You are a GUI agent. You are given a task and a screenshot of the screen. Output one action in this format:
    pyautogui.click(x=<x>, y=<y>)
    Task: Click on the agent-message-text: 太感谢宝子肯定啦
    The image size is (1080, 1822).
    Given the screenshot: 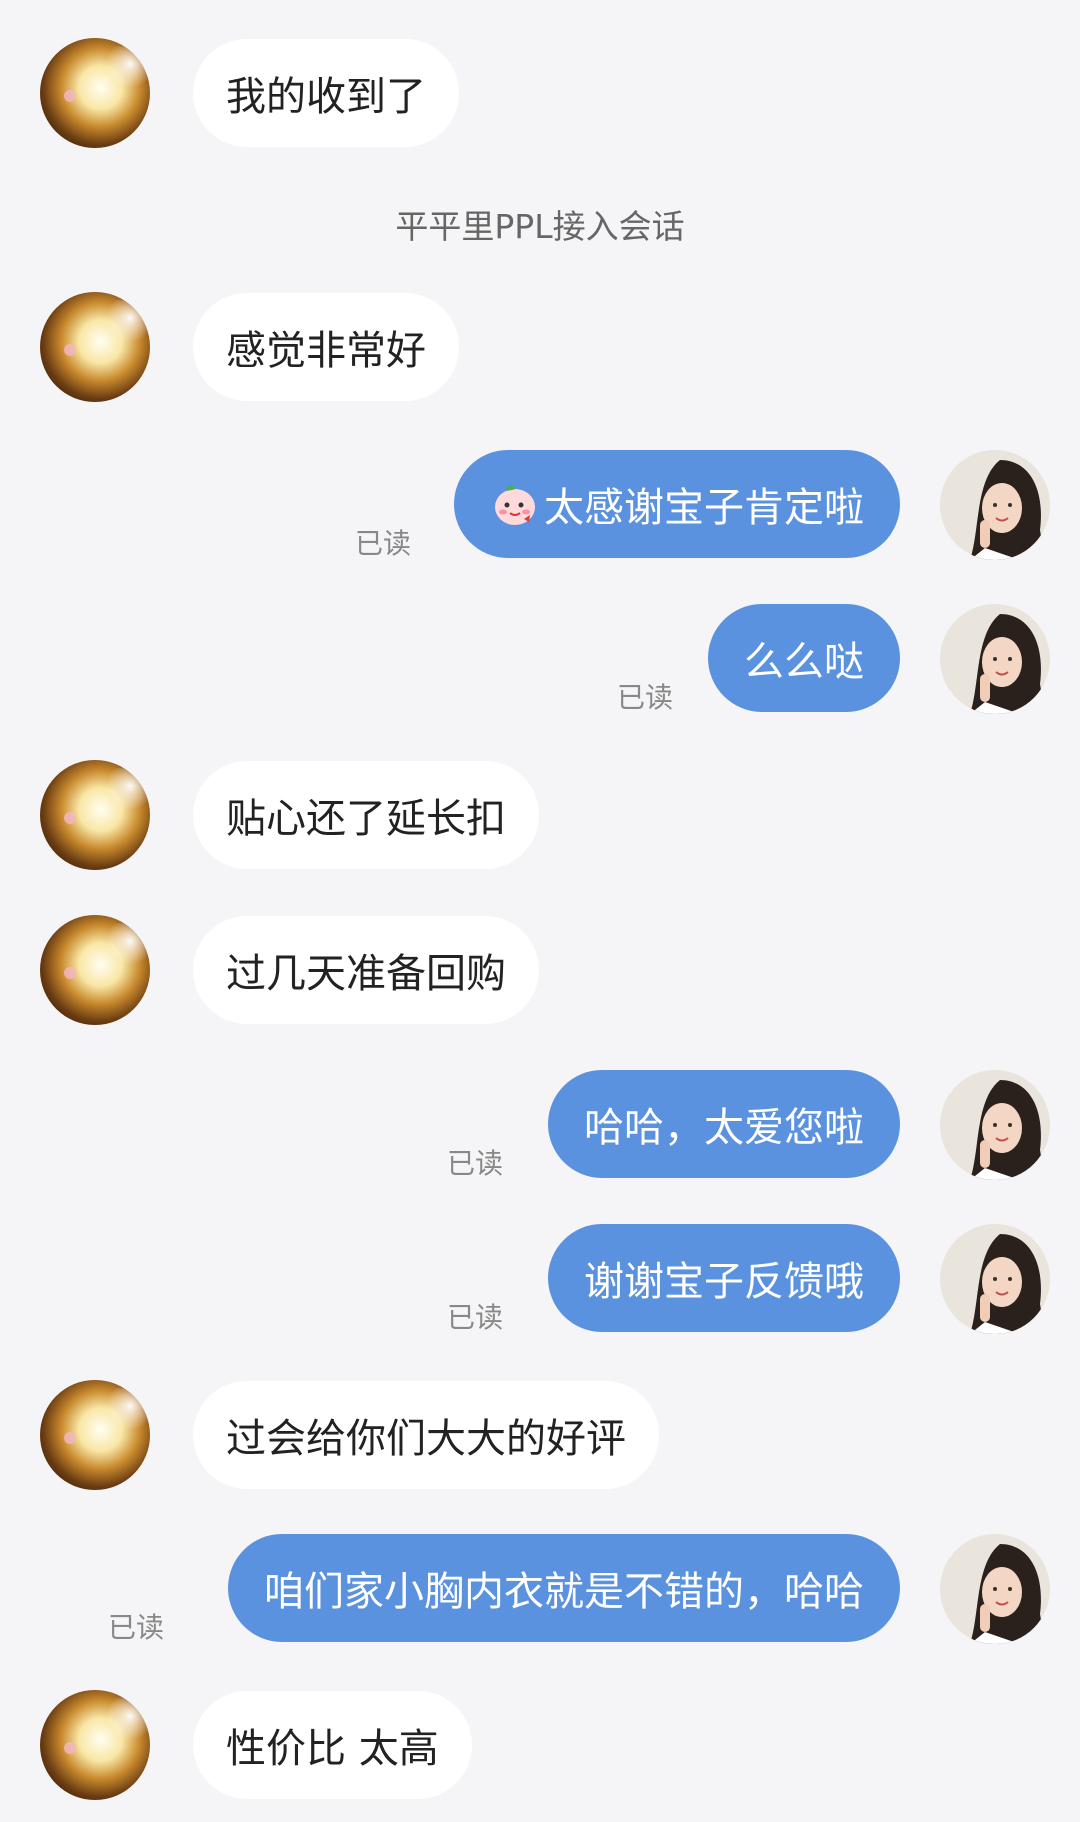 What is the action you would take?
    pyautogui.click(x=704, y=508)
    